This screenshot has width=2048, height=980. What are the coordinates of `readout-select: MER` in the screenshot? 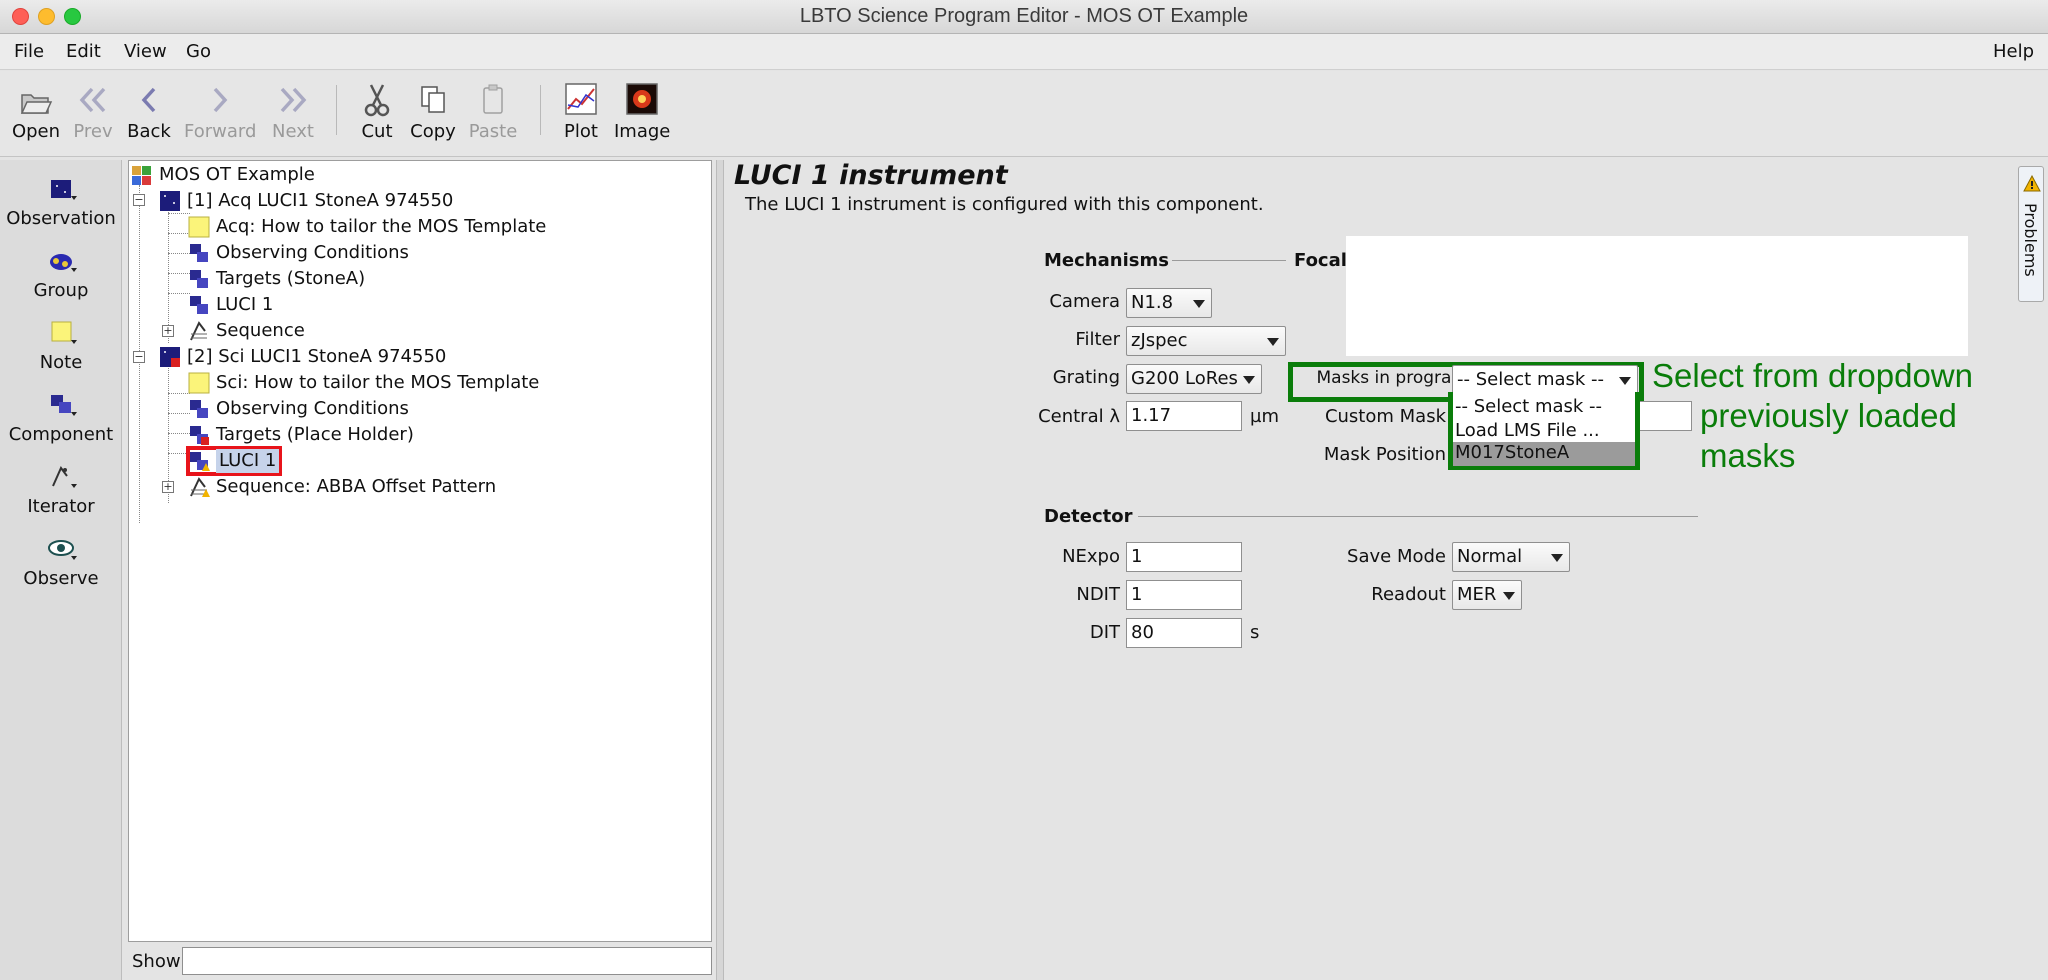 It's located at (1487, 595).